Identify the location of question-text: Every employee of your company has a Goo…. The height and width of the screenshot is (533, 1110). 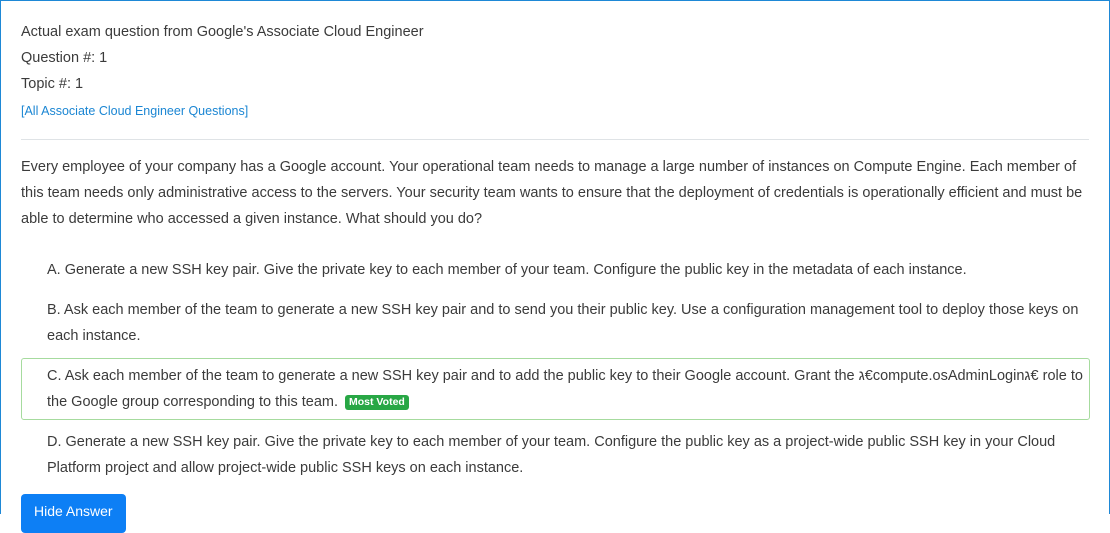
(552, 193).